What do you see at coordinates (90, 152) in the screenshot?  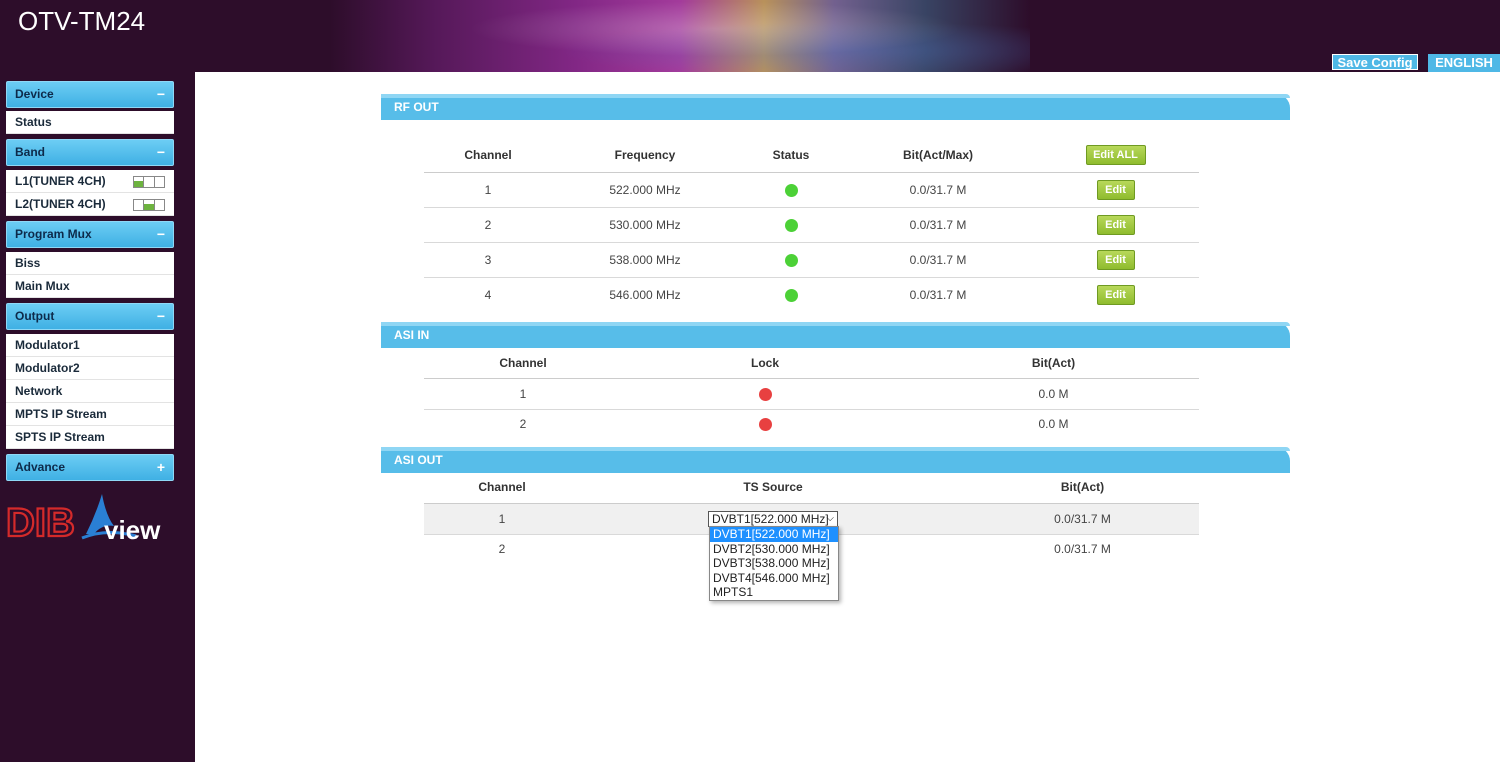 I see `nav-header-band: Band −` at bounding box center [90, 152].